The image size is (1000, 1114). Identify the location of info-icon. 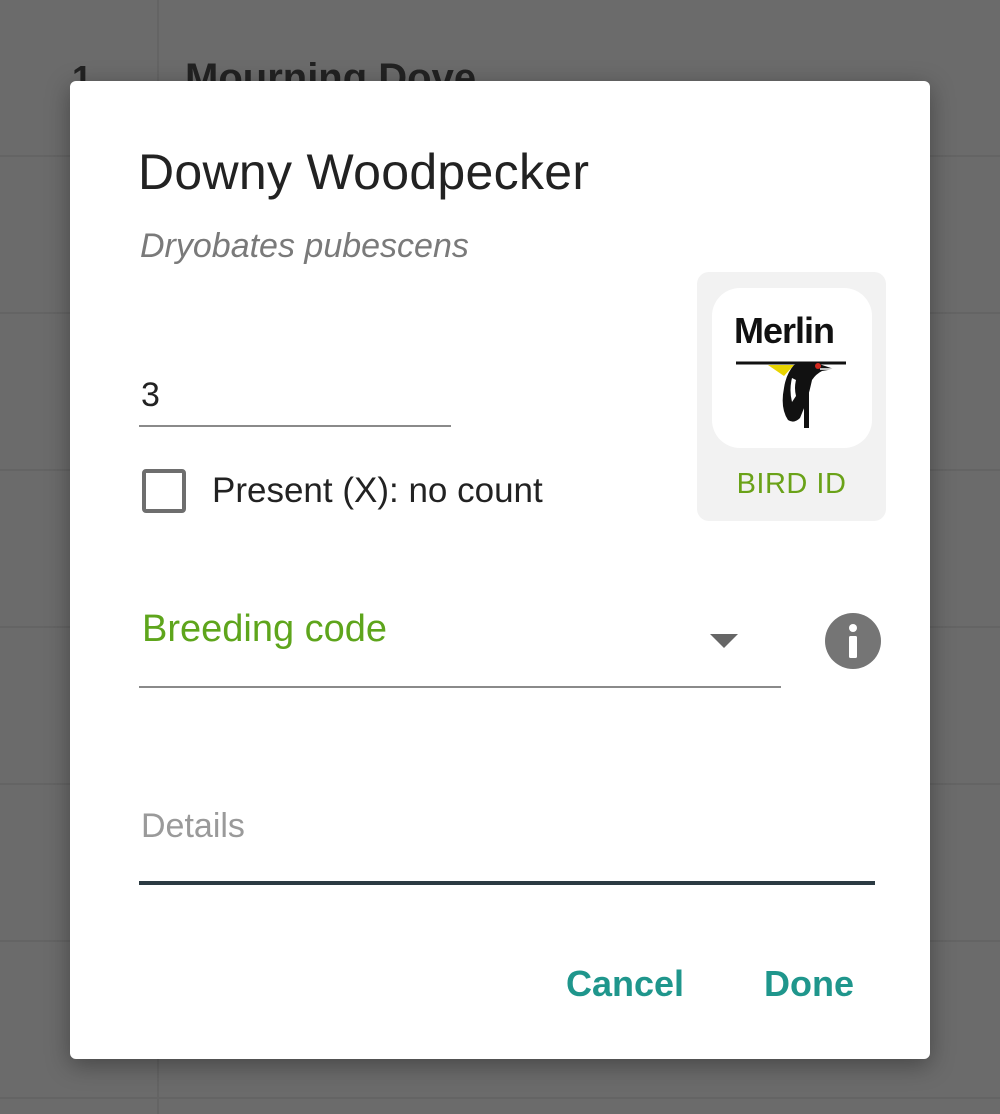
(853, 641).